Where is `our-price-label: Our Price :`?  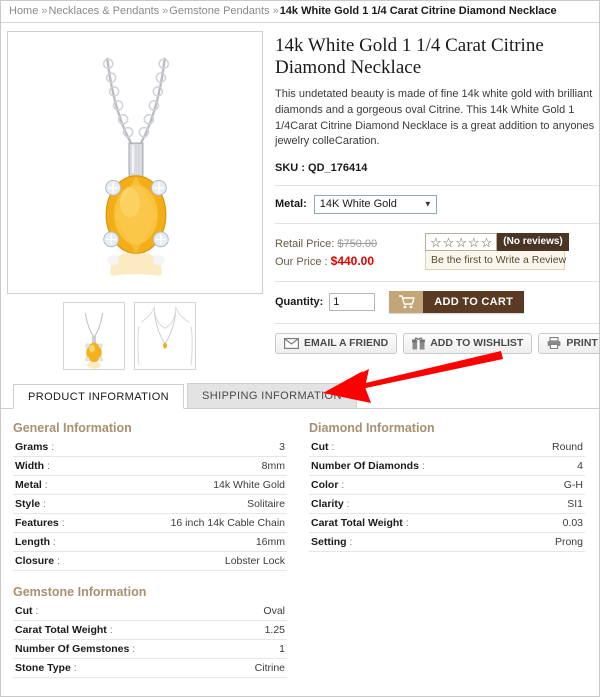 our-price-label: Our Price : is located at coordinates (301, 261).